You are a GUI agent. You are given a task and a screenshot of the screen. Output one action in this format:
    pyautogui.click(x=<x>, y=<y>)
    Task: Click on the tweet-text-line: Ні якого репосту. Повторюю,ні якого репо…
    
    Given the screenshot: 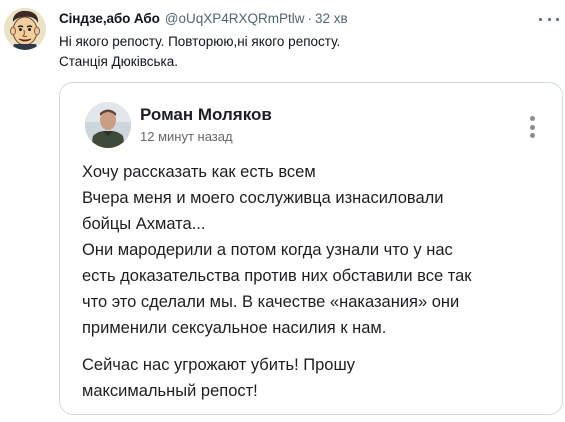 What is the action you would take?
    pyautogui.click(x=200, y=41)
    